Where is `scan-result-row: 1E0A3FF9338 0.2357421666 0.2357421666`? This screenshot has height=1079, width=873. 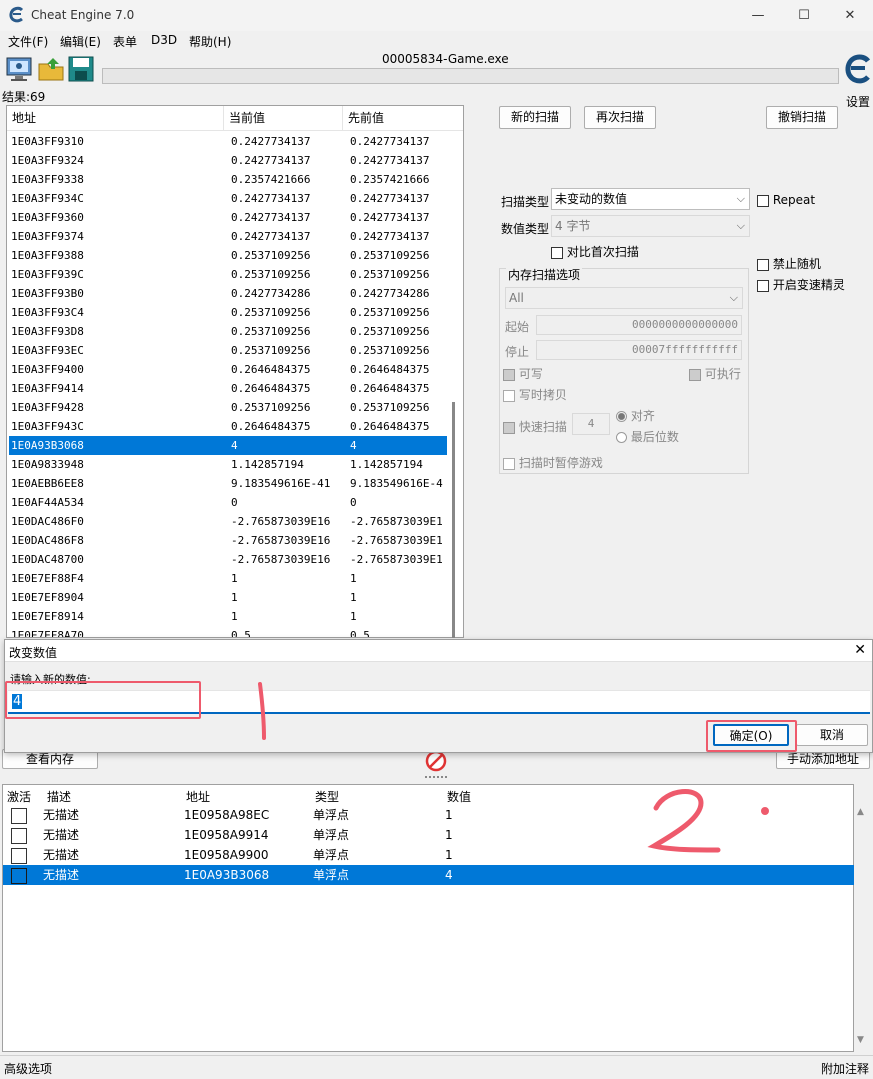 scan-result-row: 1E0A3FF9338 0.2357421666 0.2357421666 is located at coordinates (228, 179).